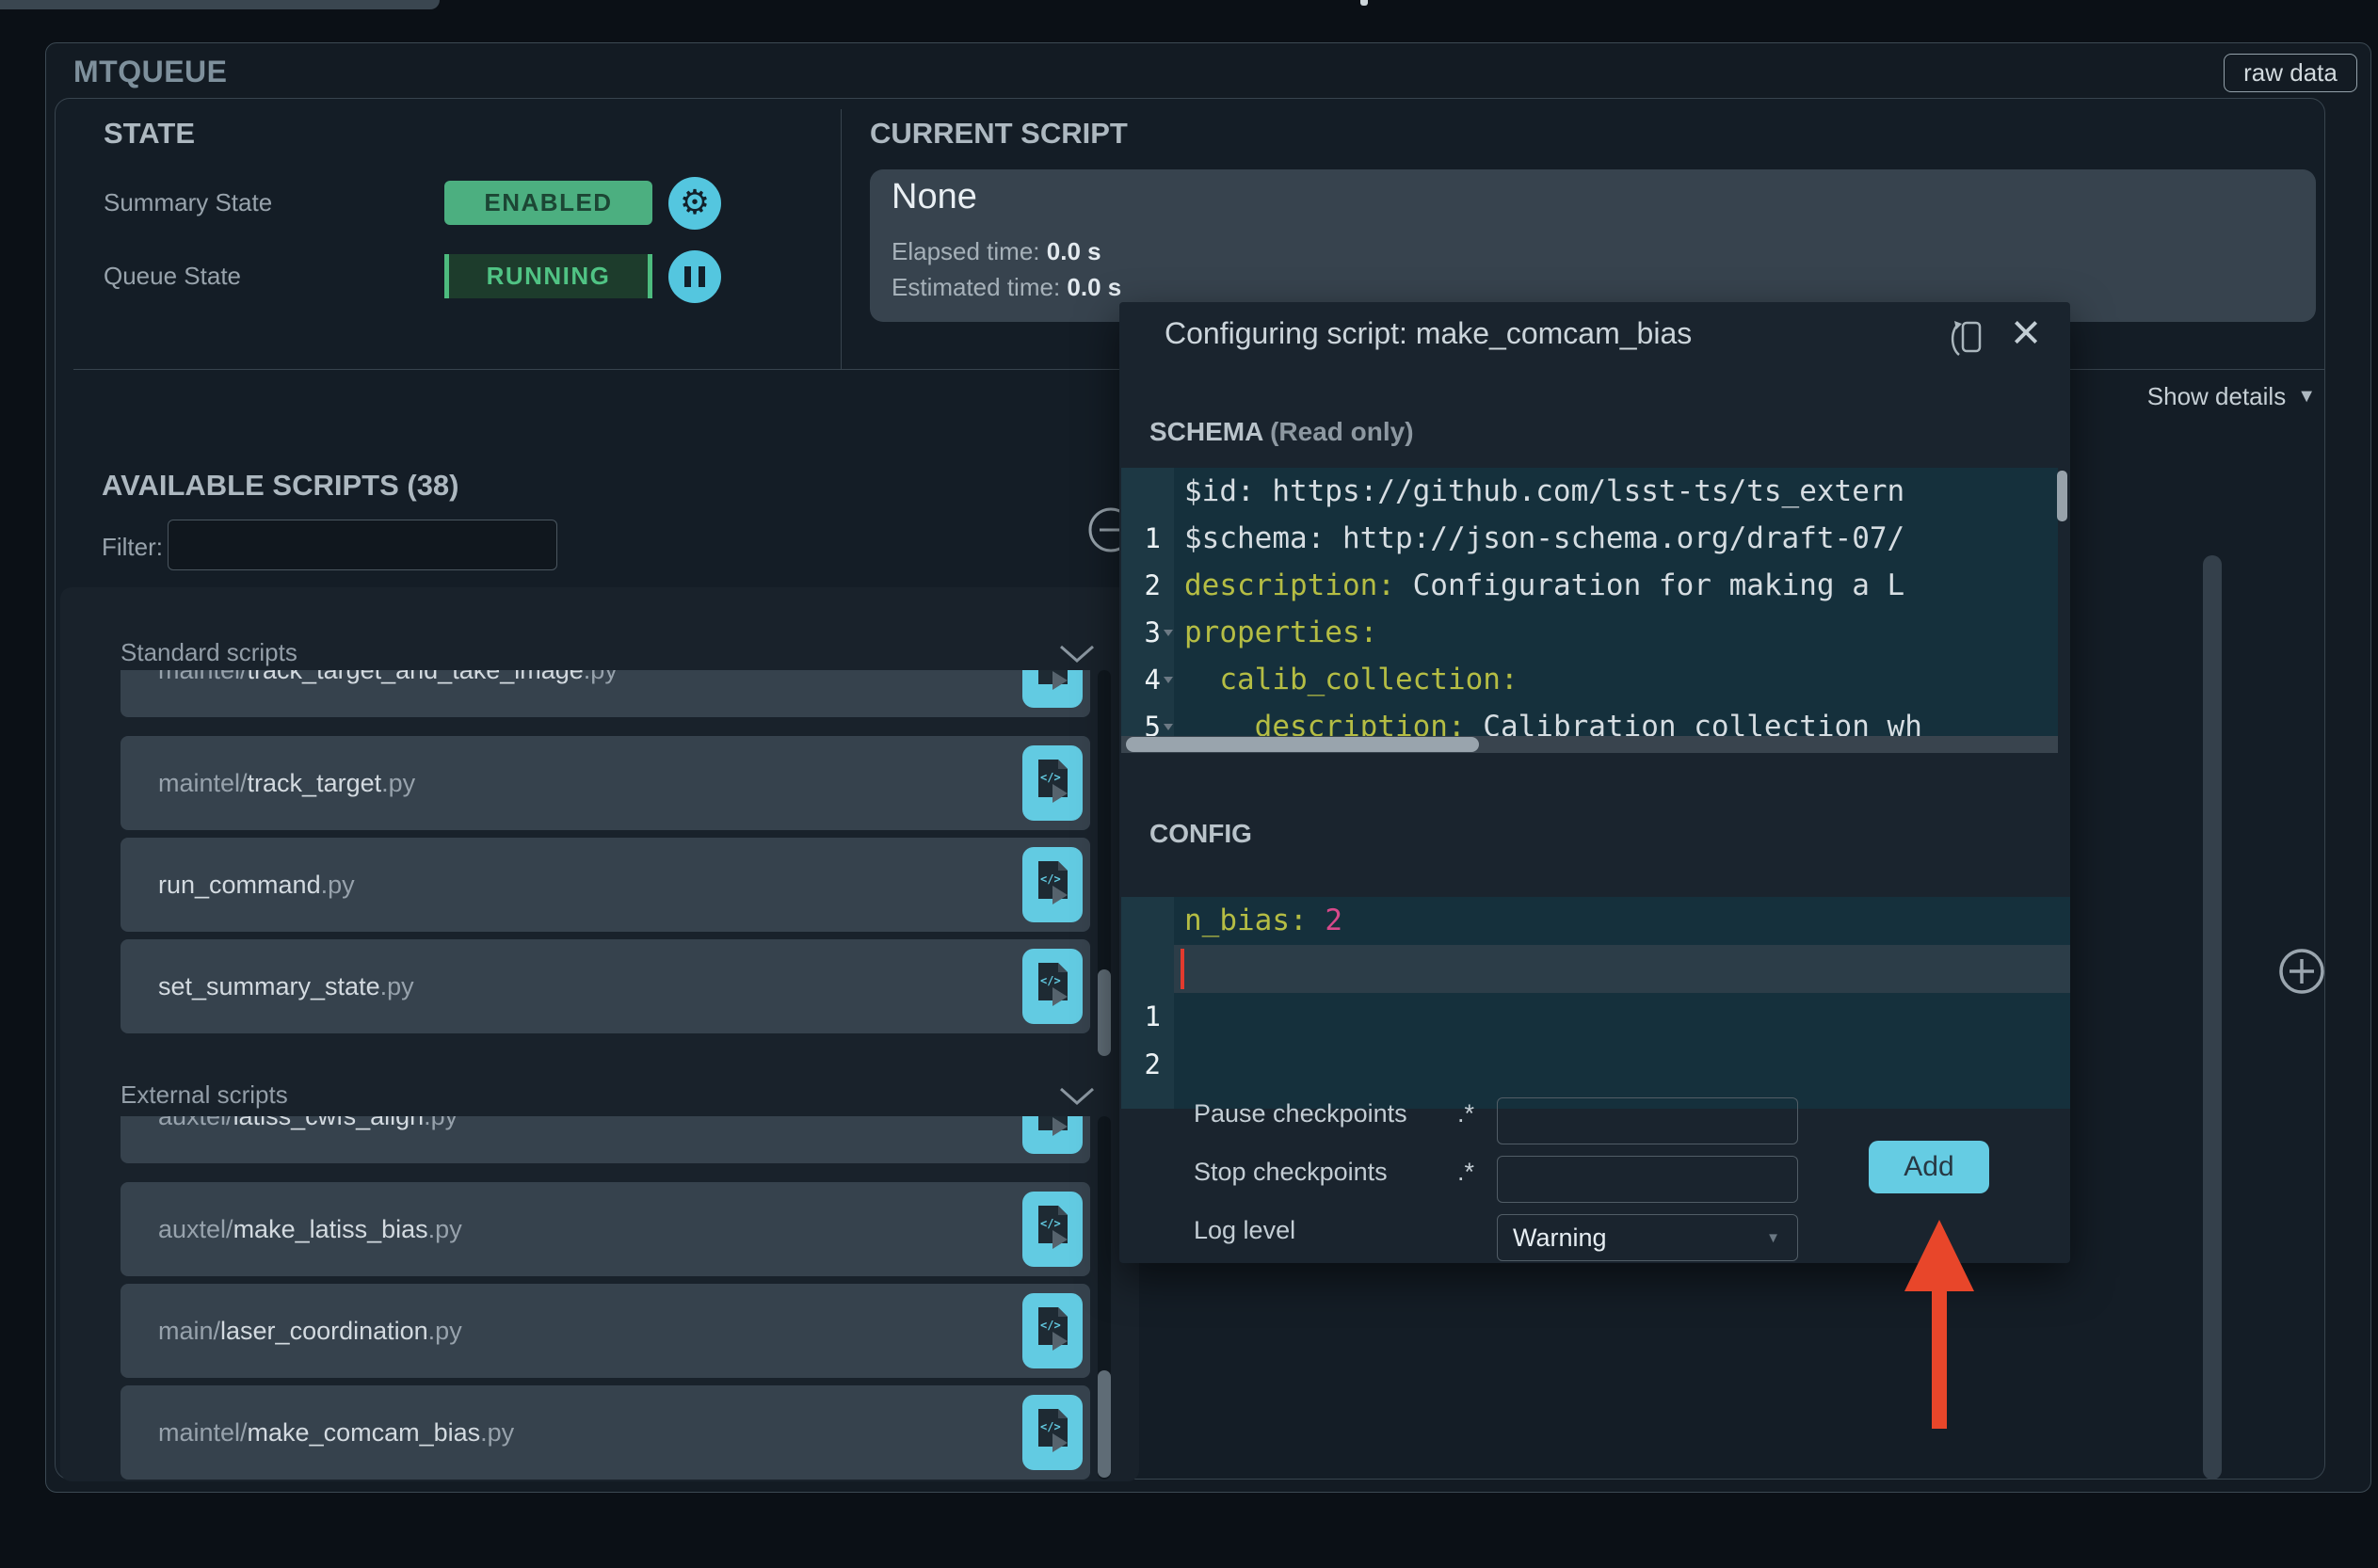  What do you see at coordinates (336, 1432) in the screenshot?
I see `script-name: maintel/make_comcam_bias .py` at bounding box center [336, 1432].